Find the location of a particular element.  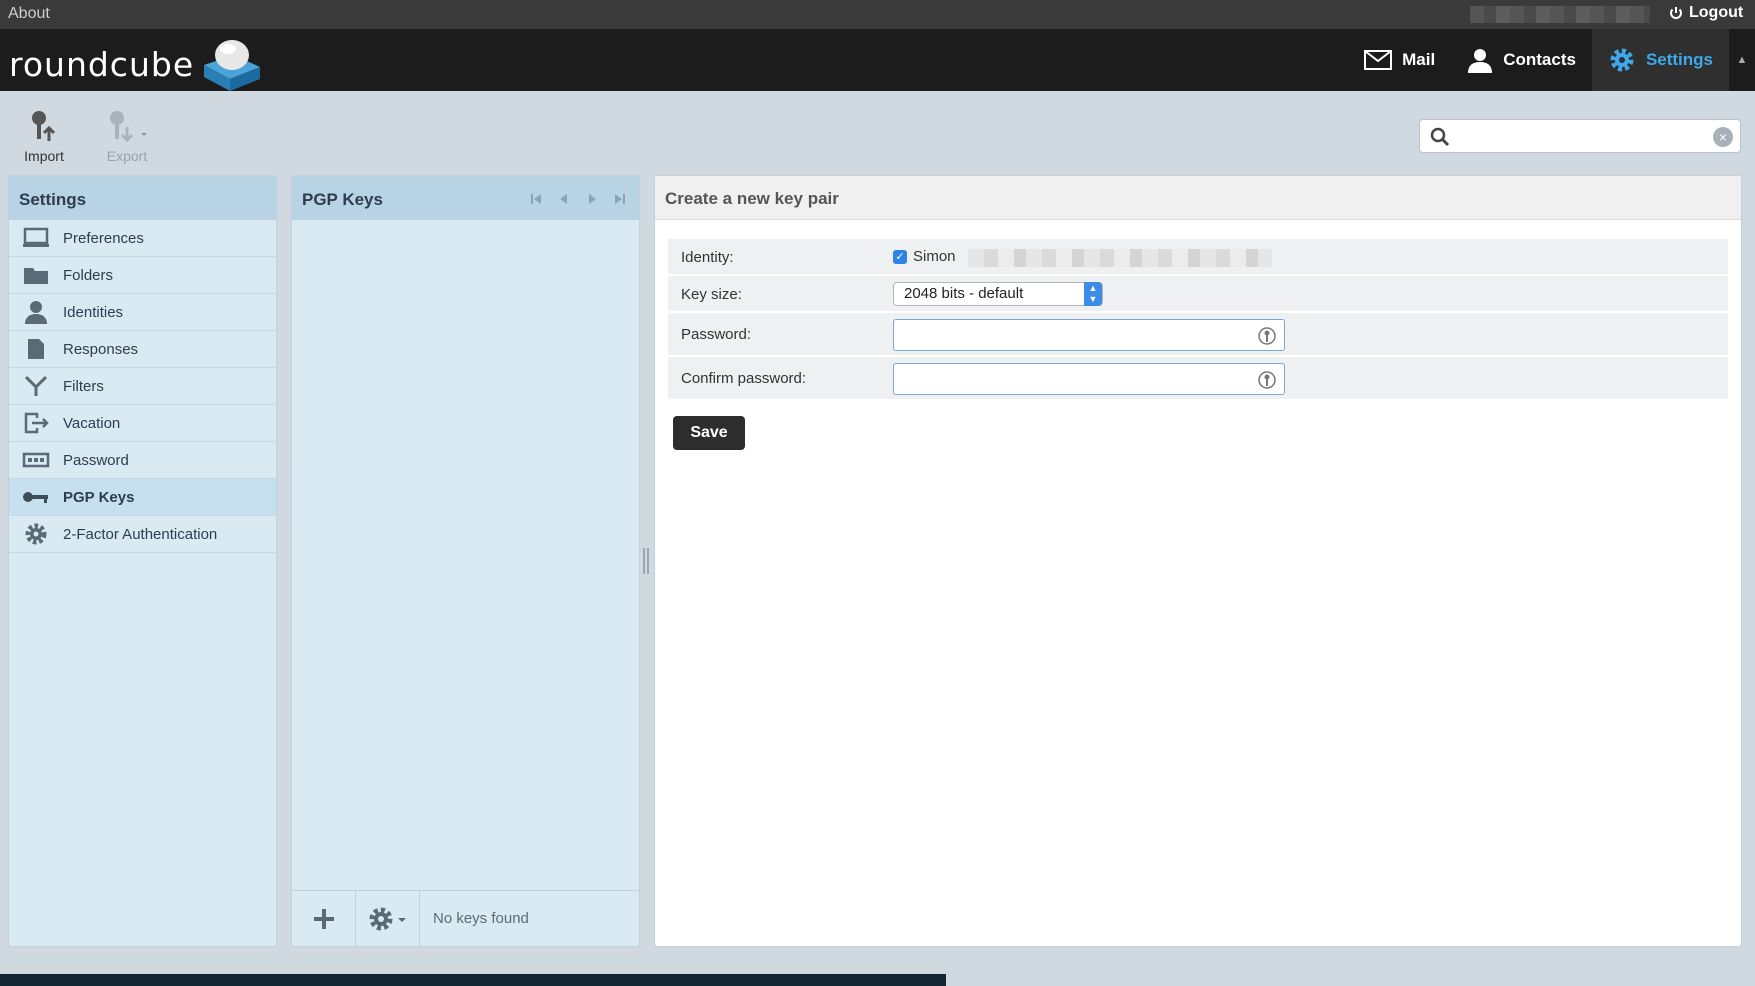

nav-mail: Mail is located at coordinates (1399, 60).